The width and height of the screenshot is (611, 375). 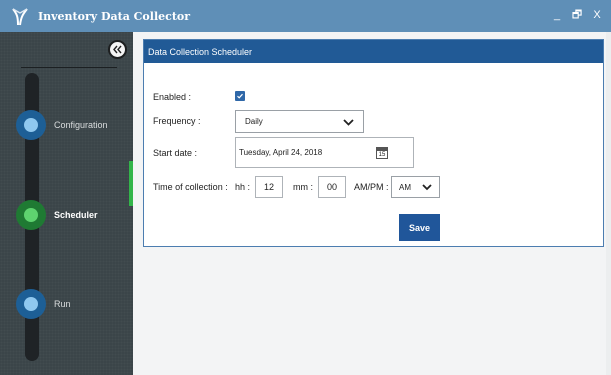 I want to click on ampm-dropdown: AM, so click(x=415, y=187).